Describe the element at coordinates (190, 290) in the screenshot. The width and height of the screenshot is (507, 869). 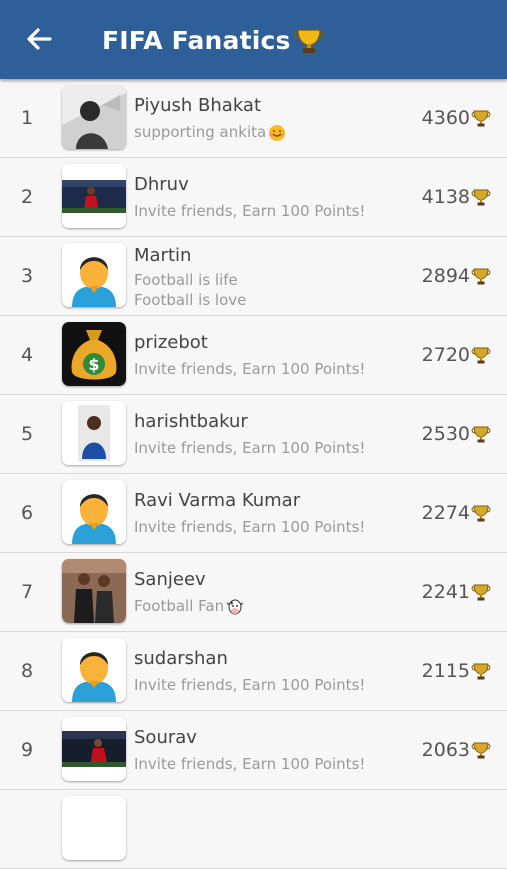
I see `user-status: Football is life Football is love` at that location.